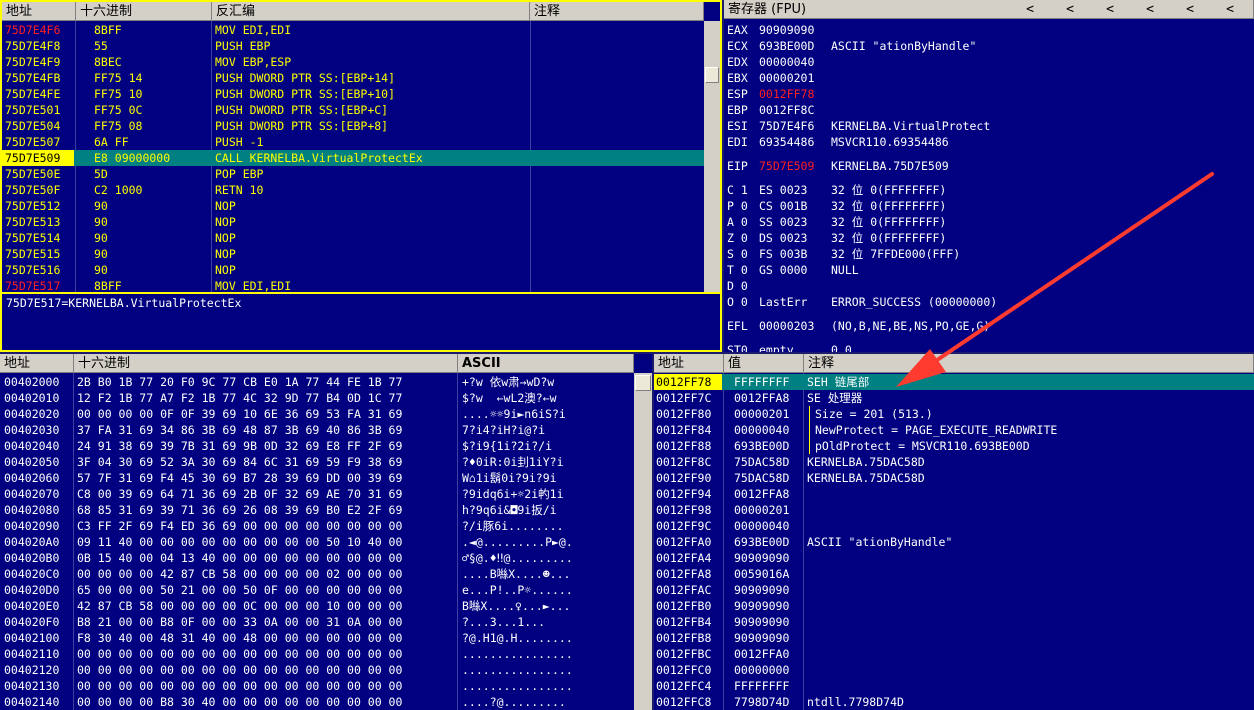  Describe the element at coordinates (643, 541) in the screenshot. I see `dump-scrollbar` at that location.